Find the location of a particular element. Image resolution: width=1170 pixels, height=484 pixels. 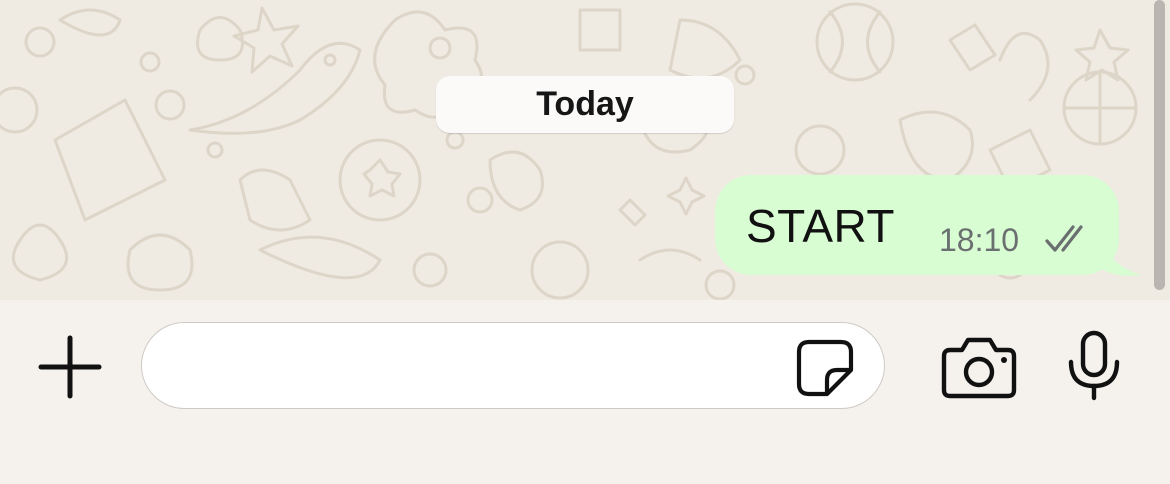

date-separator: Today is located at coordinates (585, 104).